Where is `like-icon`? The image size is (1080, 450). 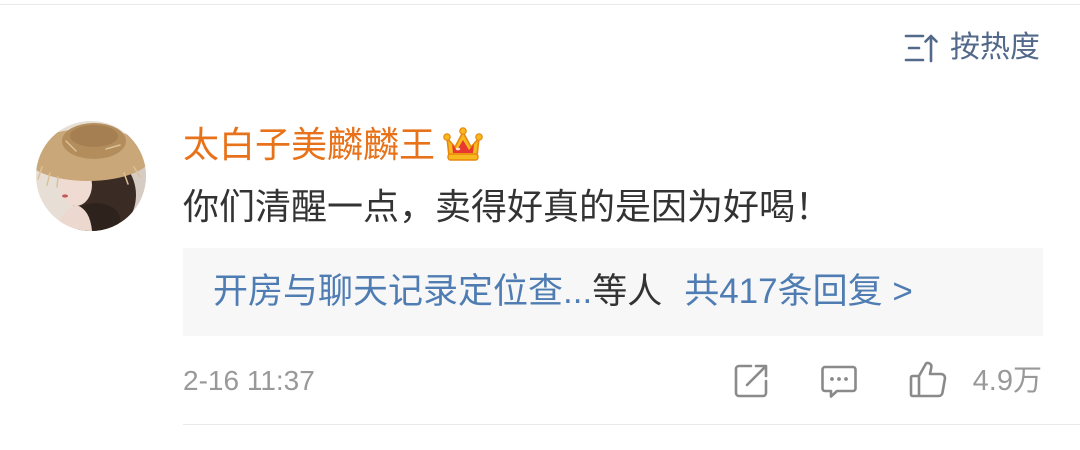
like-icon is located at coordinates (928, 379).